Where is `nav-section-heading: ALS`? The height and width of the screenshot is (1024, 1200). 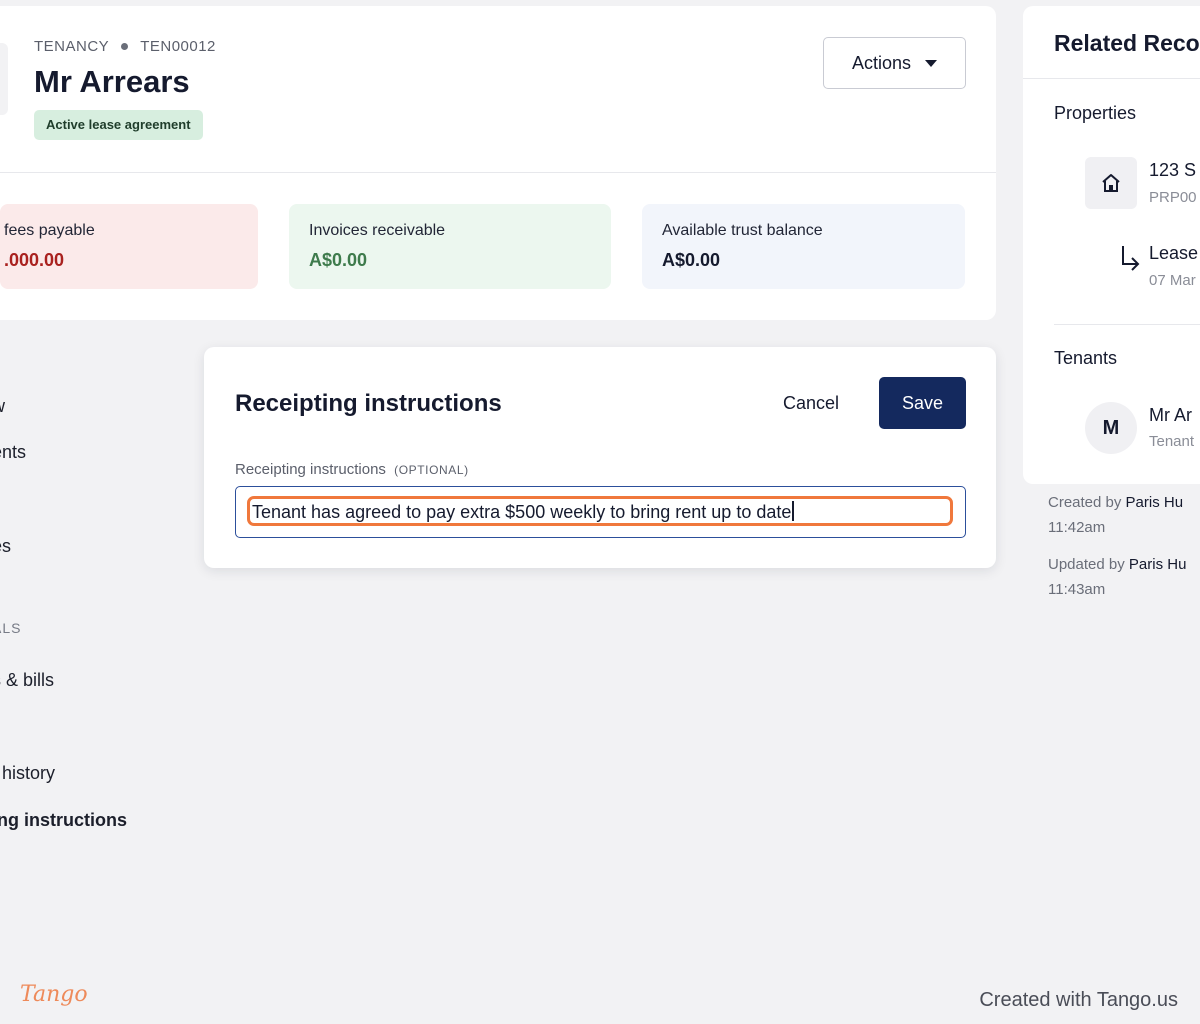
nav-section-heading: ALS is located at coordinates (11, 628).